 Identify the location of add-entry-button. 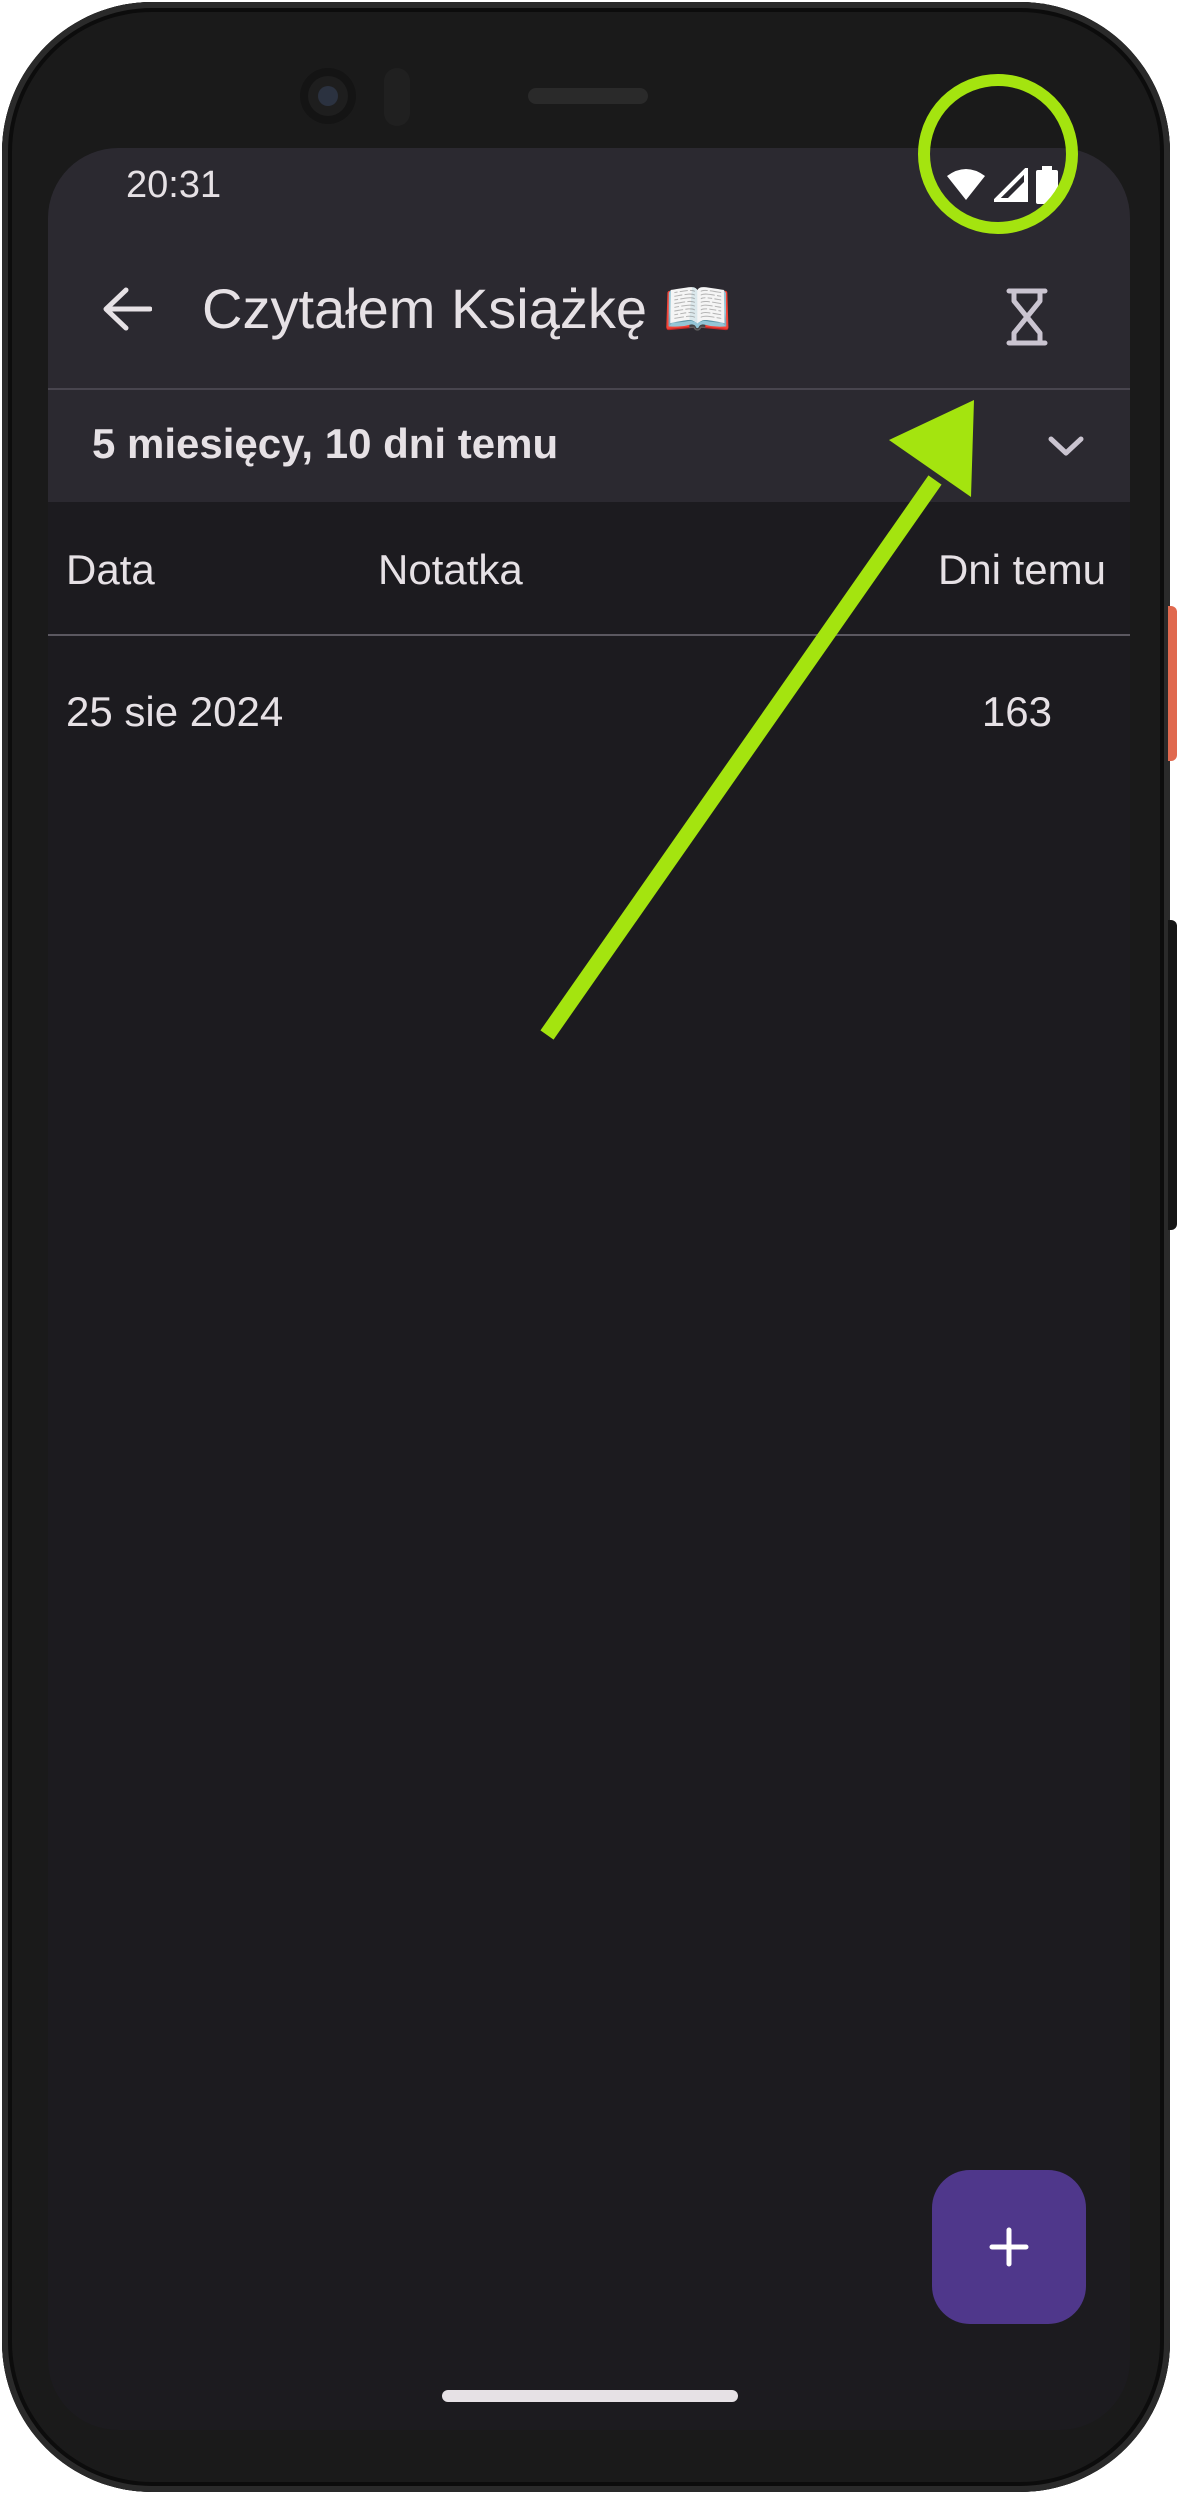
(1009, 2247).